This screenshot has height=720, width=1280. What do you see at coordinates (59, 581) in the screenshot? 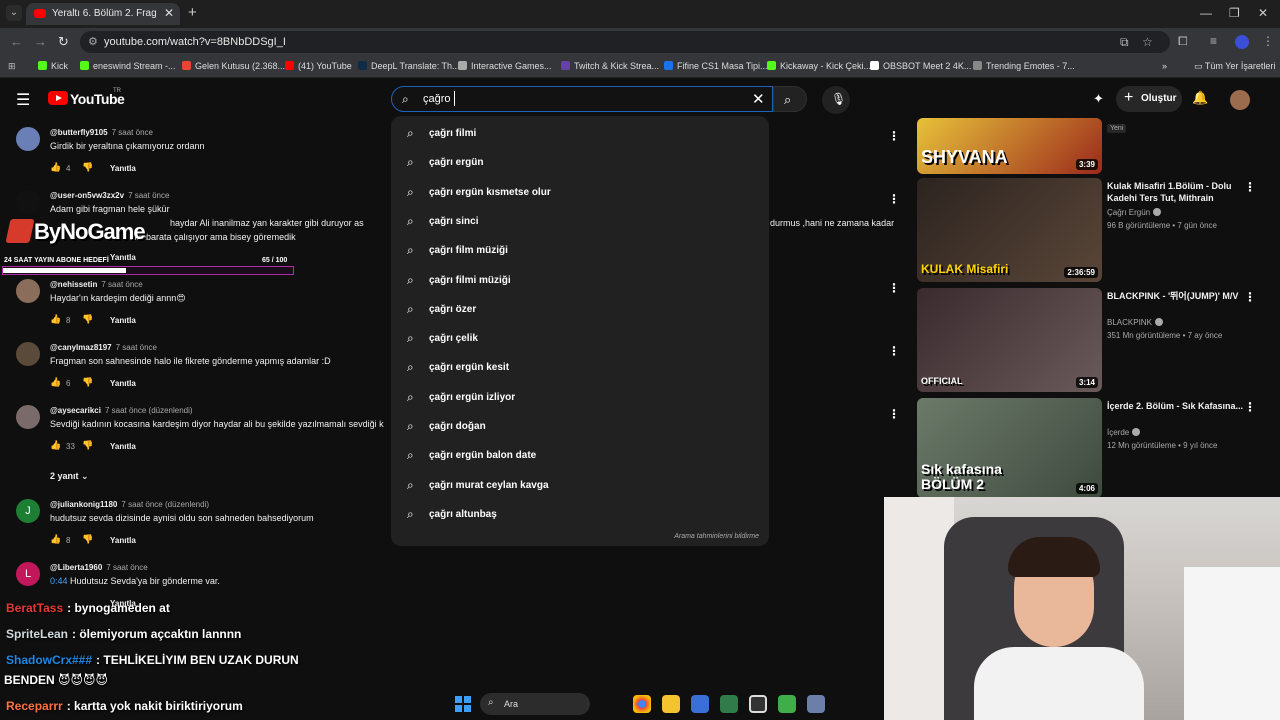
I see `timestamp-link: 0:44` at bounding box center [59, 581].